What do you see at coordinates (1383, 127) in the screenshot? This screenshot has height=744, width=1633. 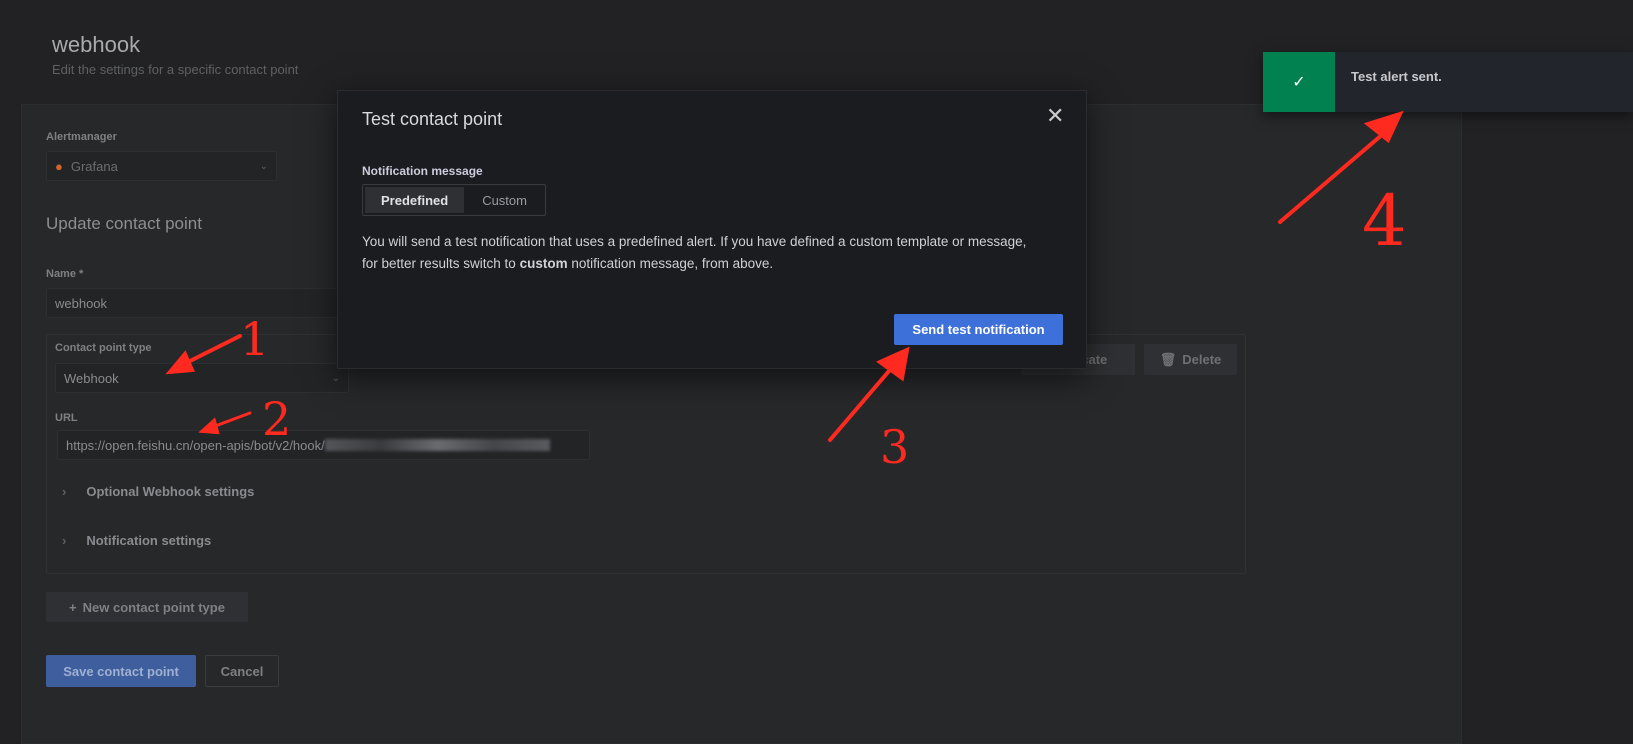 I see `arrow-4-head` at bounding box center [1383, 127].